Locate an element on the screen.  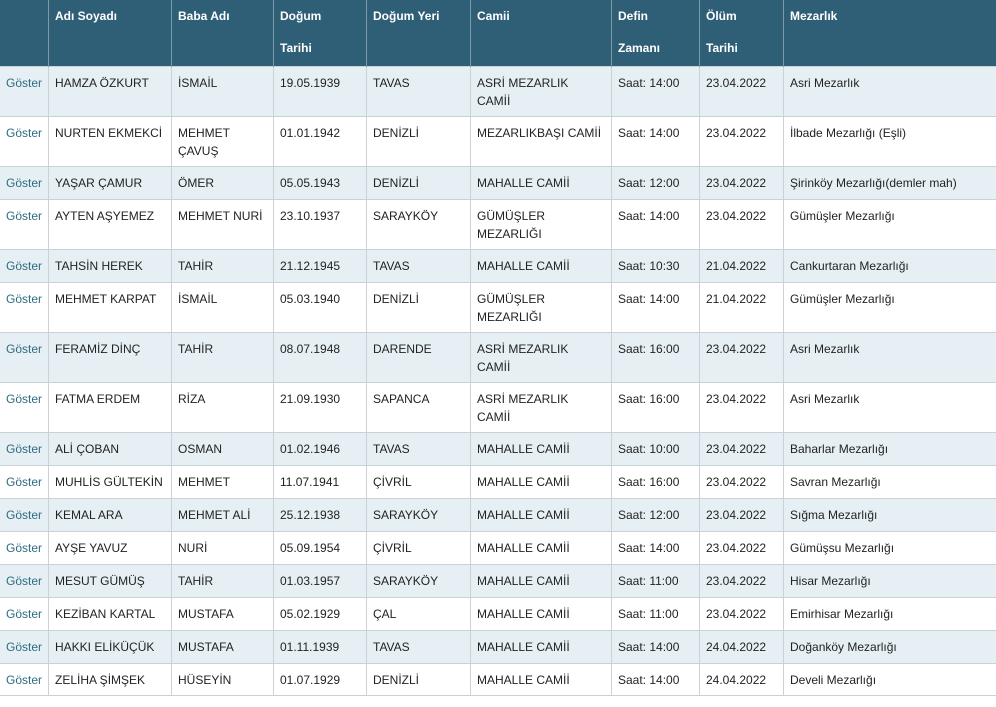
father-name: ÖMER is located at coordinates (222, 182).